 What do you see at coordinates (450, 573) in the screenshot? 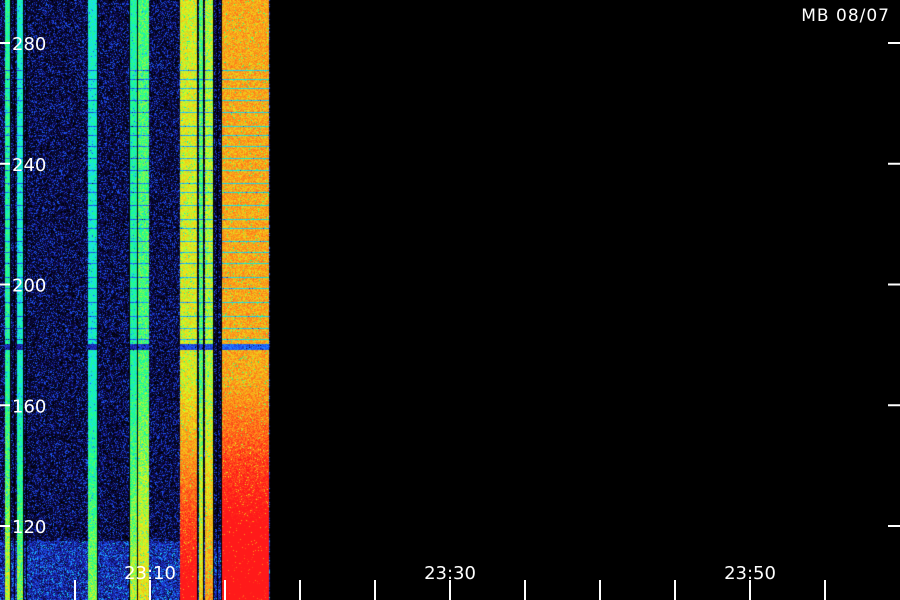
I see `x-tick-label: 23:30` at bounding box center [450, 573].